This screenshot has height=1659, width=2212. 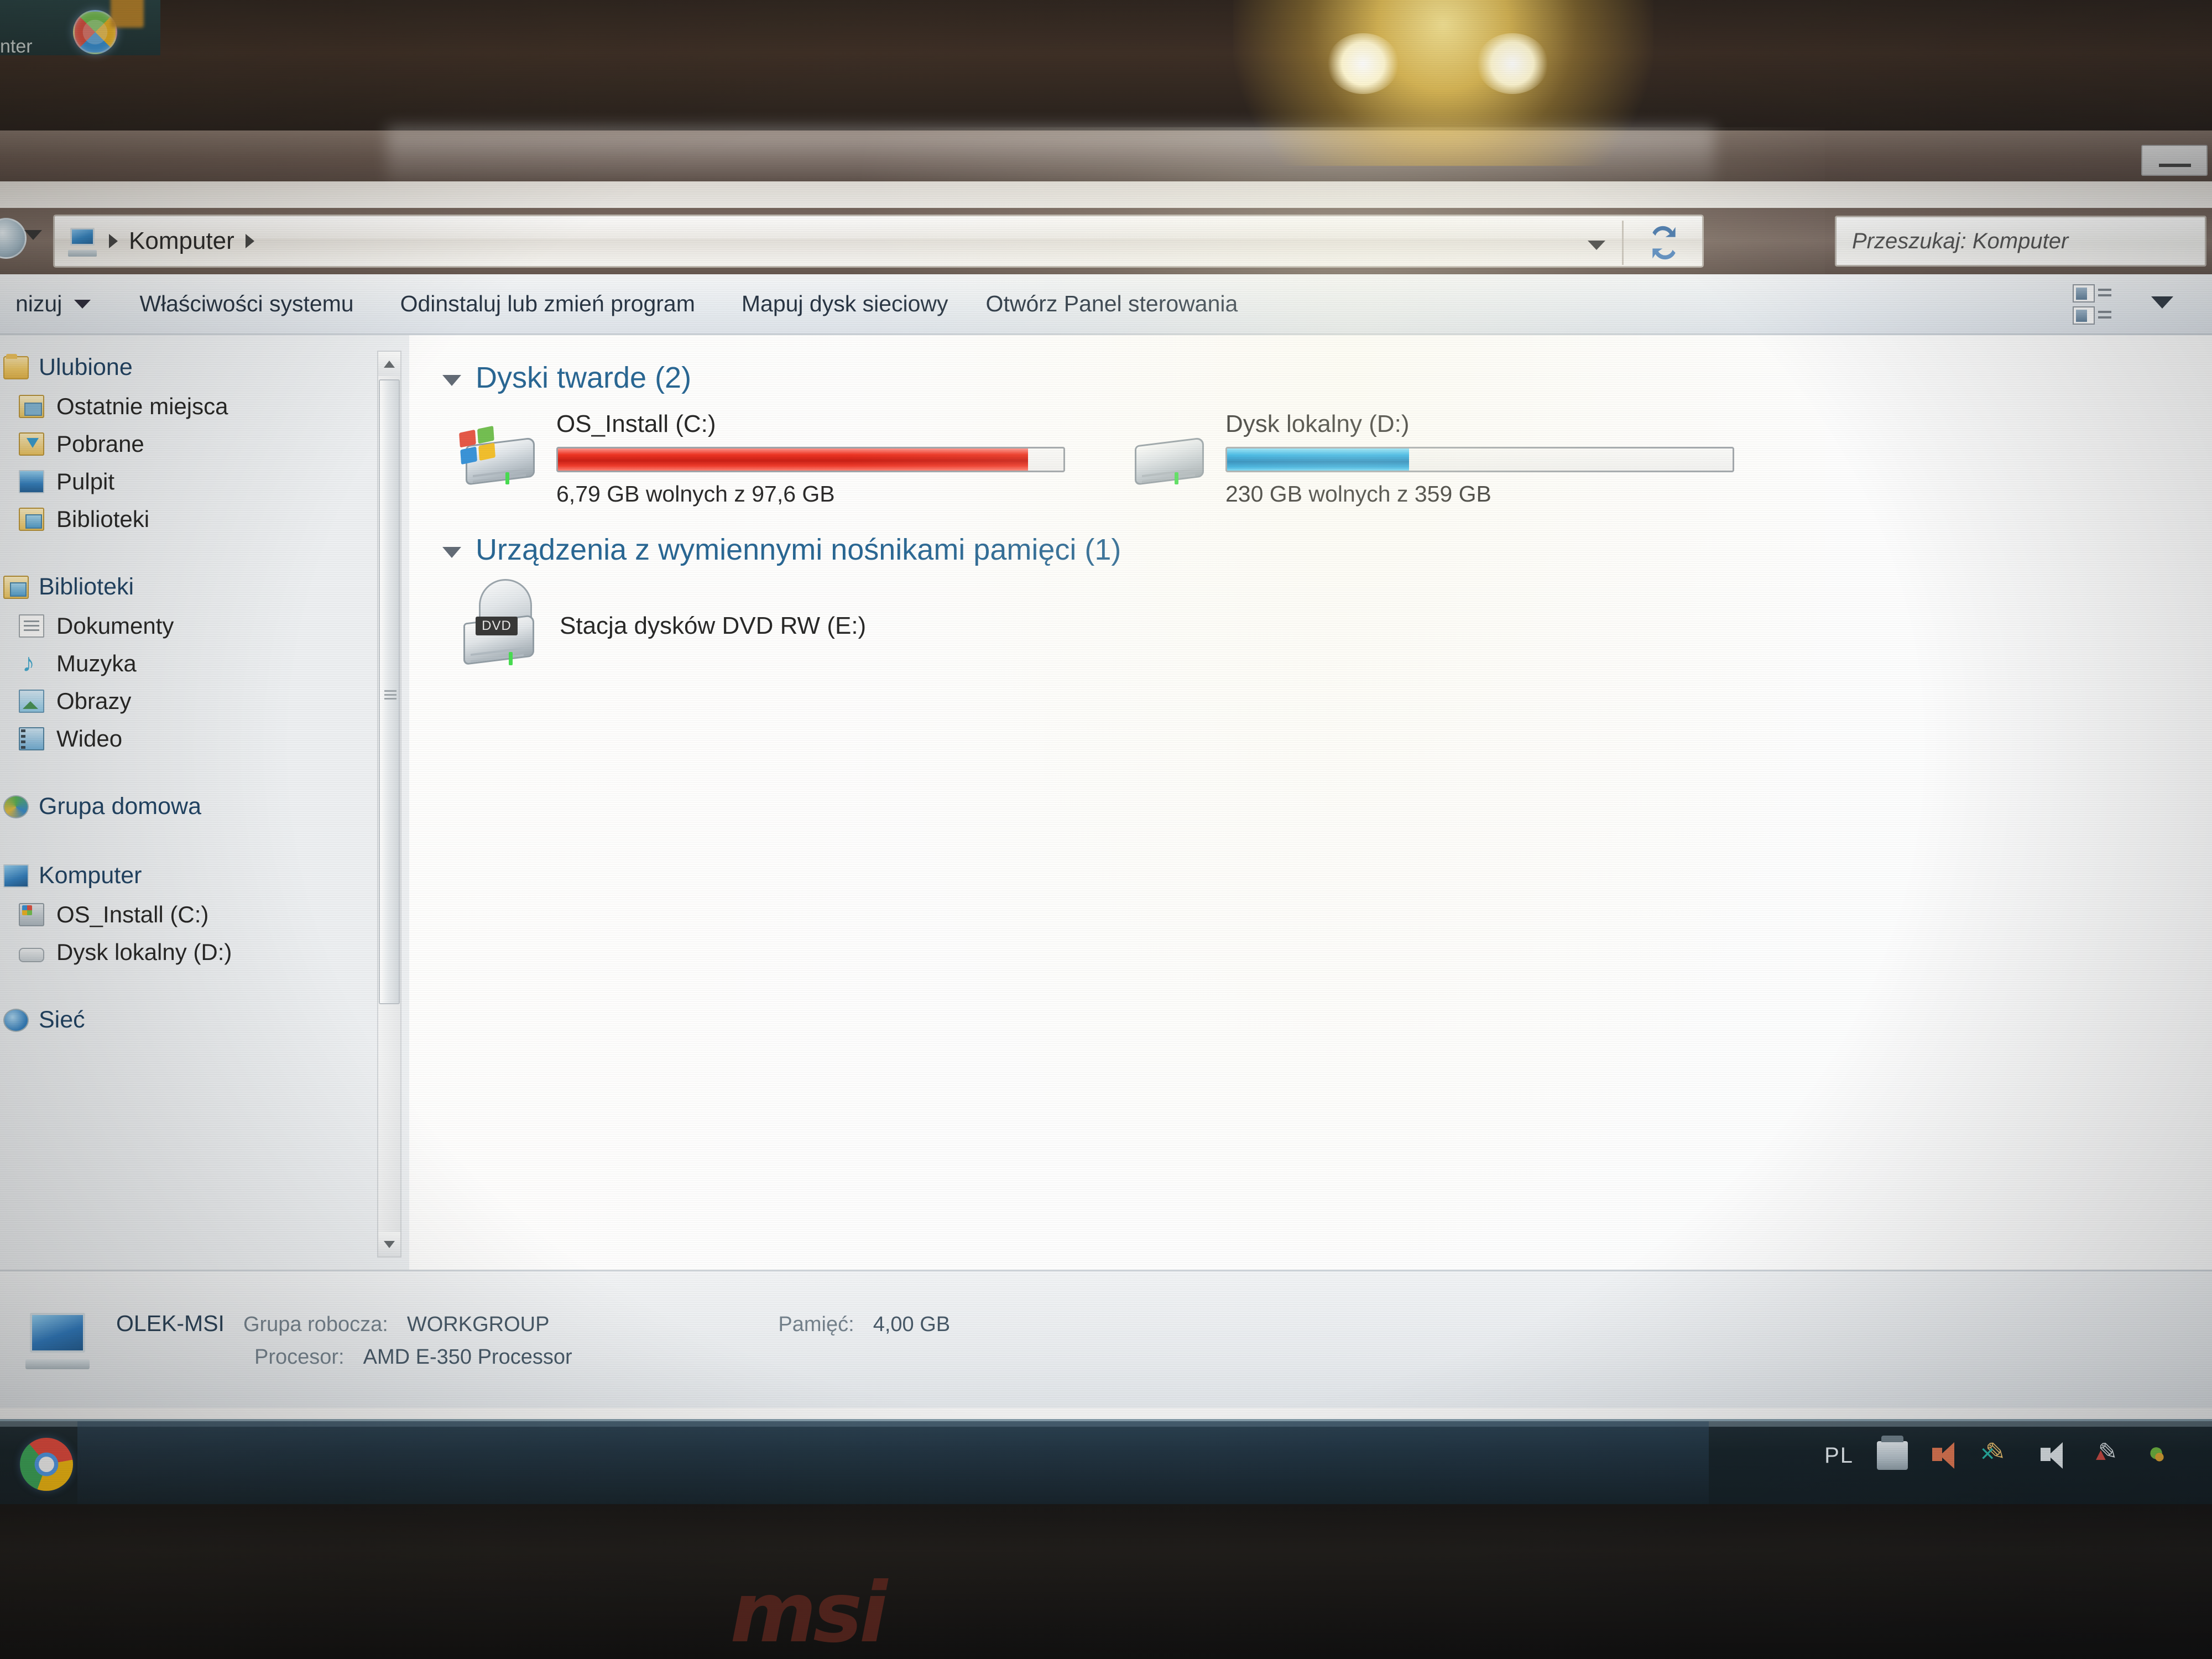 What do you see at coordinates (1947, 1456) in the screenshot?
I see `speaker-orange-icon` at bounding box center [1947, 1456].